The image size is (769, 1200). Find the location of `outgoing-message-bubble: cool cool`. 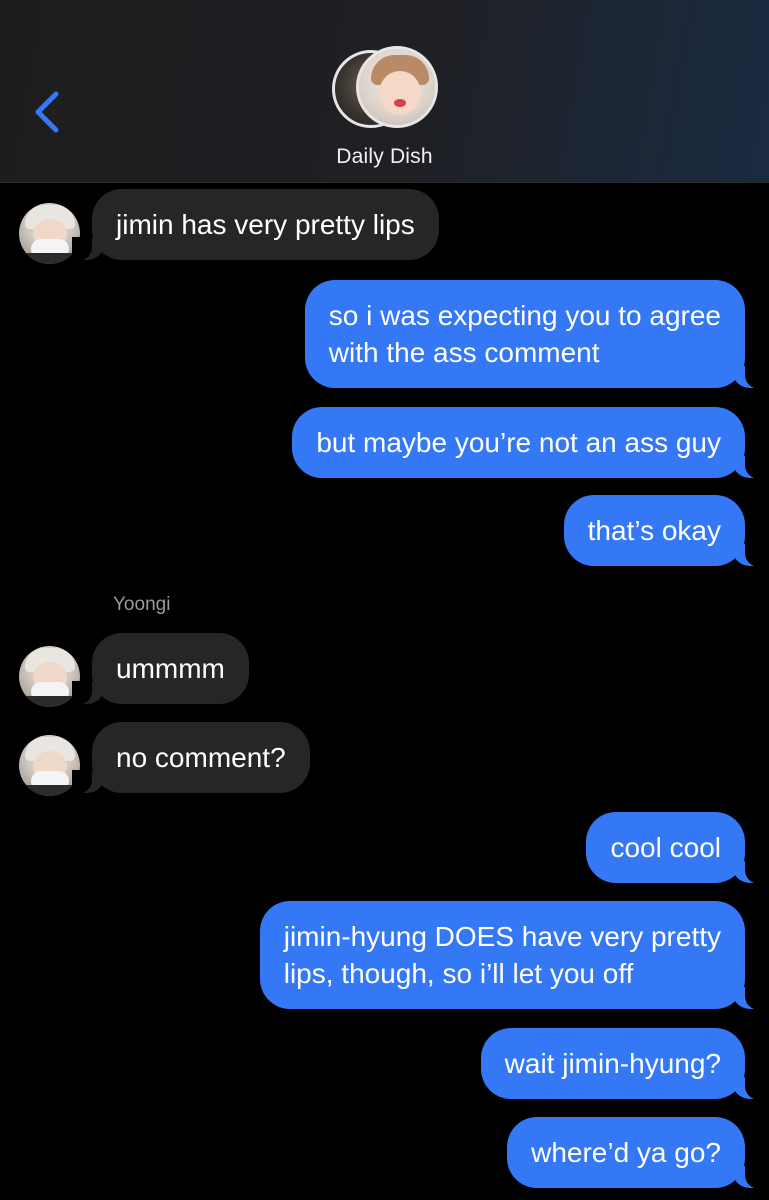

outgoing-message-bubble: cool cool is located at coordinates (675, 848).